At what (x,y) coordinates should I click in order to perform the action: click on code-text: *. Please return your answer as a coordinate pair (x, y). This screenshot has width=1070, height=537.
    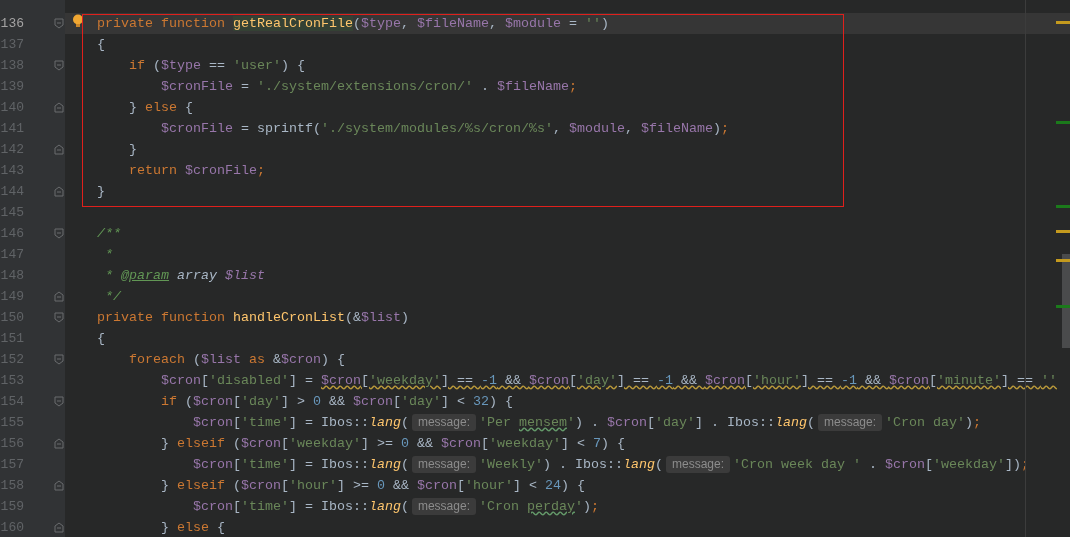
    Looking at the image, I should click on (108, 254).